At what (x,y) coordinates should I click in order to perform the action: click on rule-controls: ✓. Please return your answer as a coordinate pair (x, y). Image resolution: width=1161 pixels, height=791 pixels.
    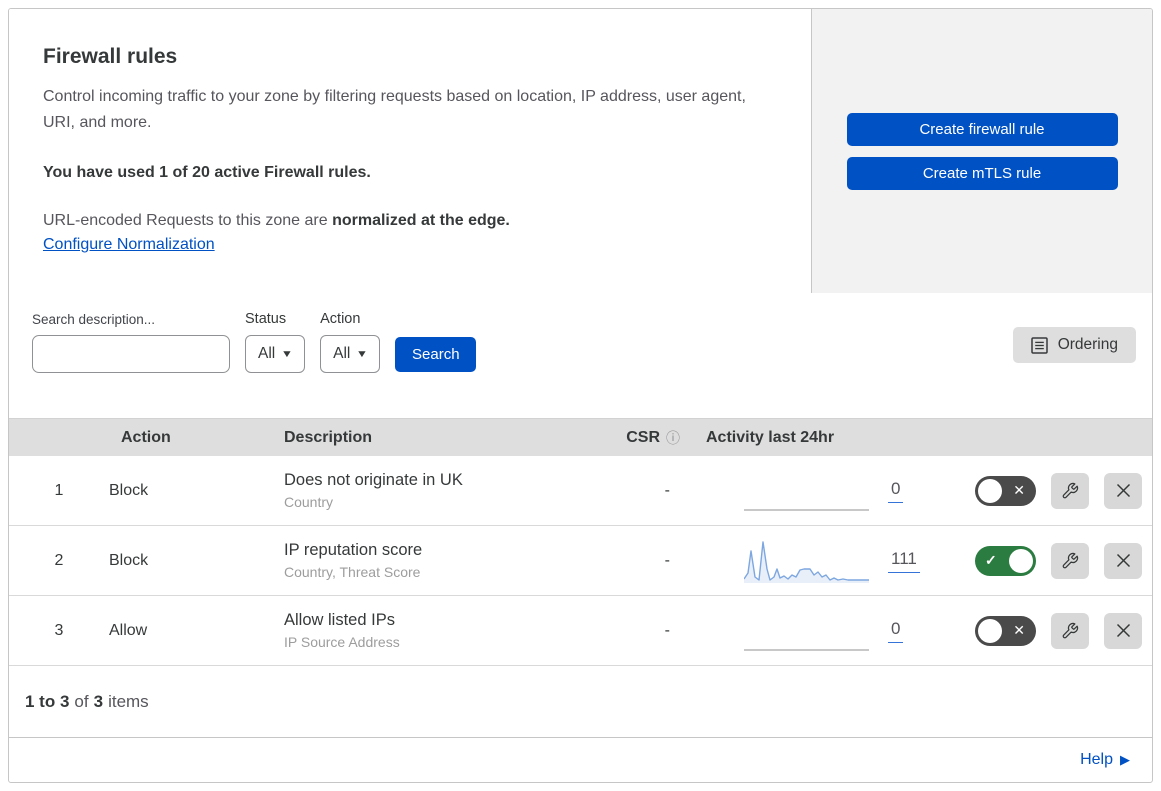
    Looking at the image, I should click on (1049, 560).